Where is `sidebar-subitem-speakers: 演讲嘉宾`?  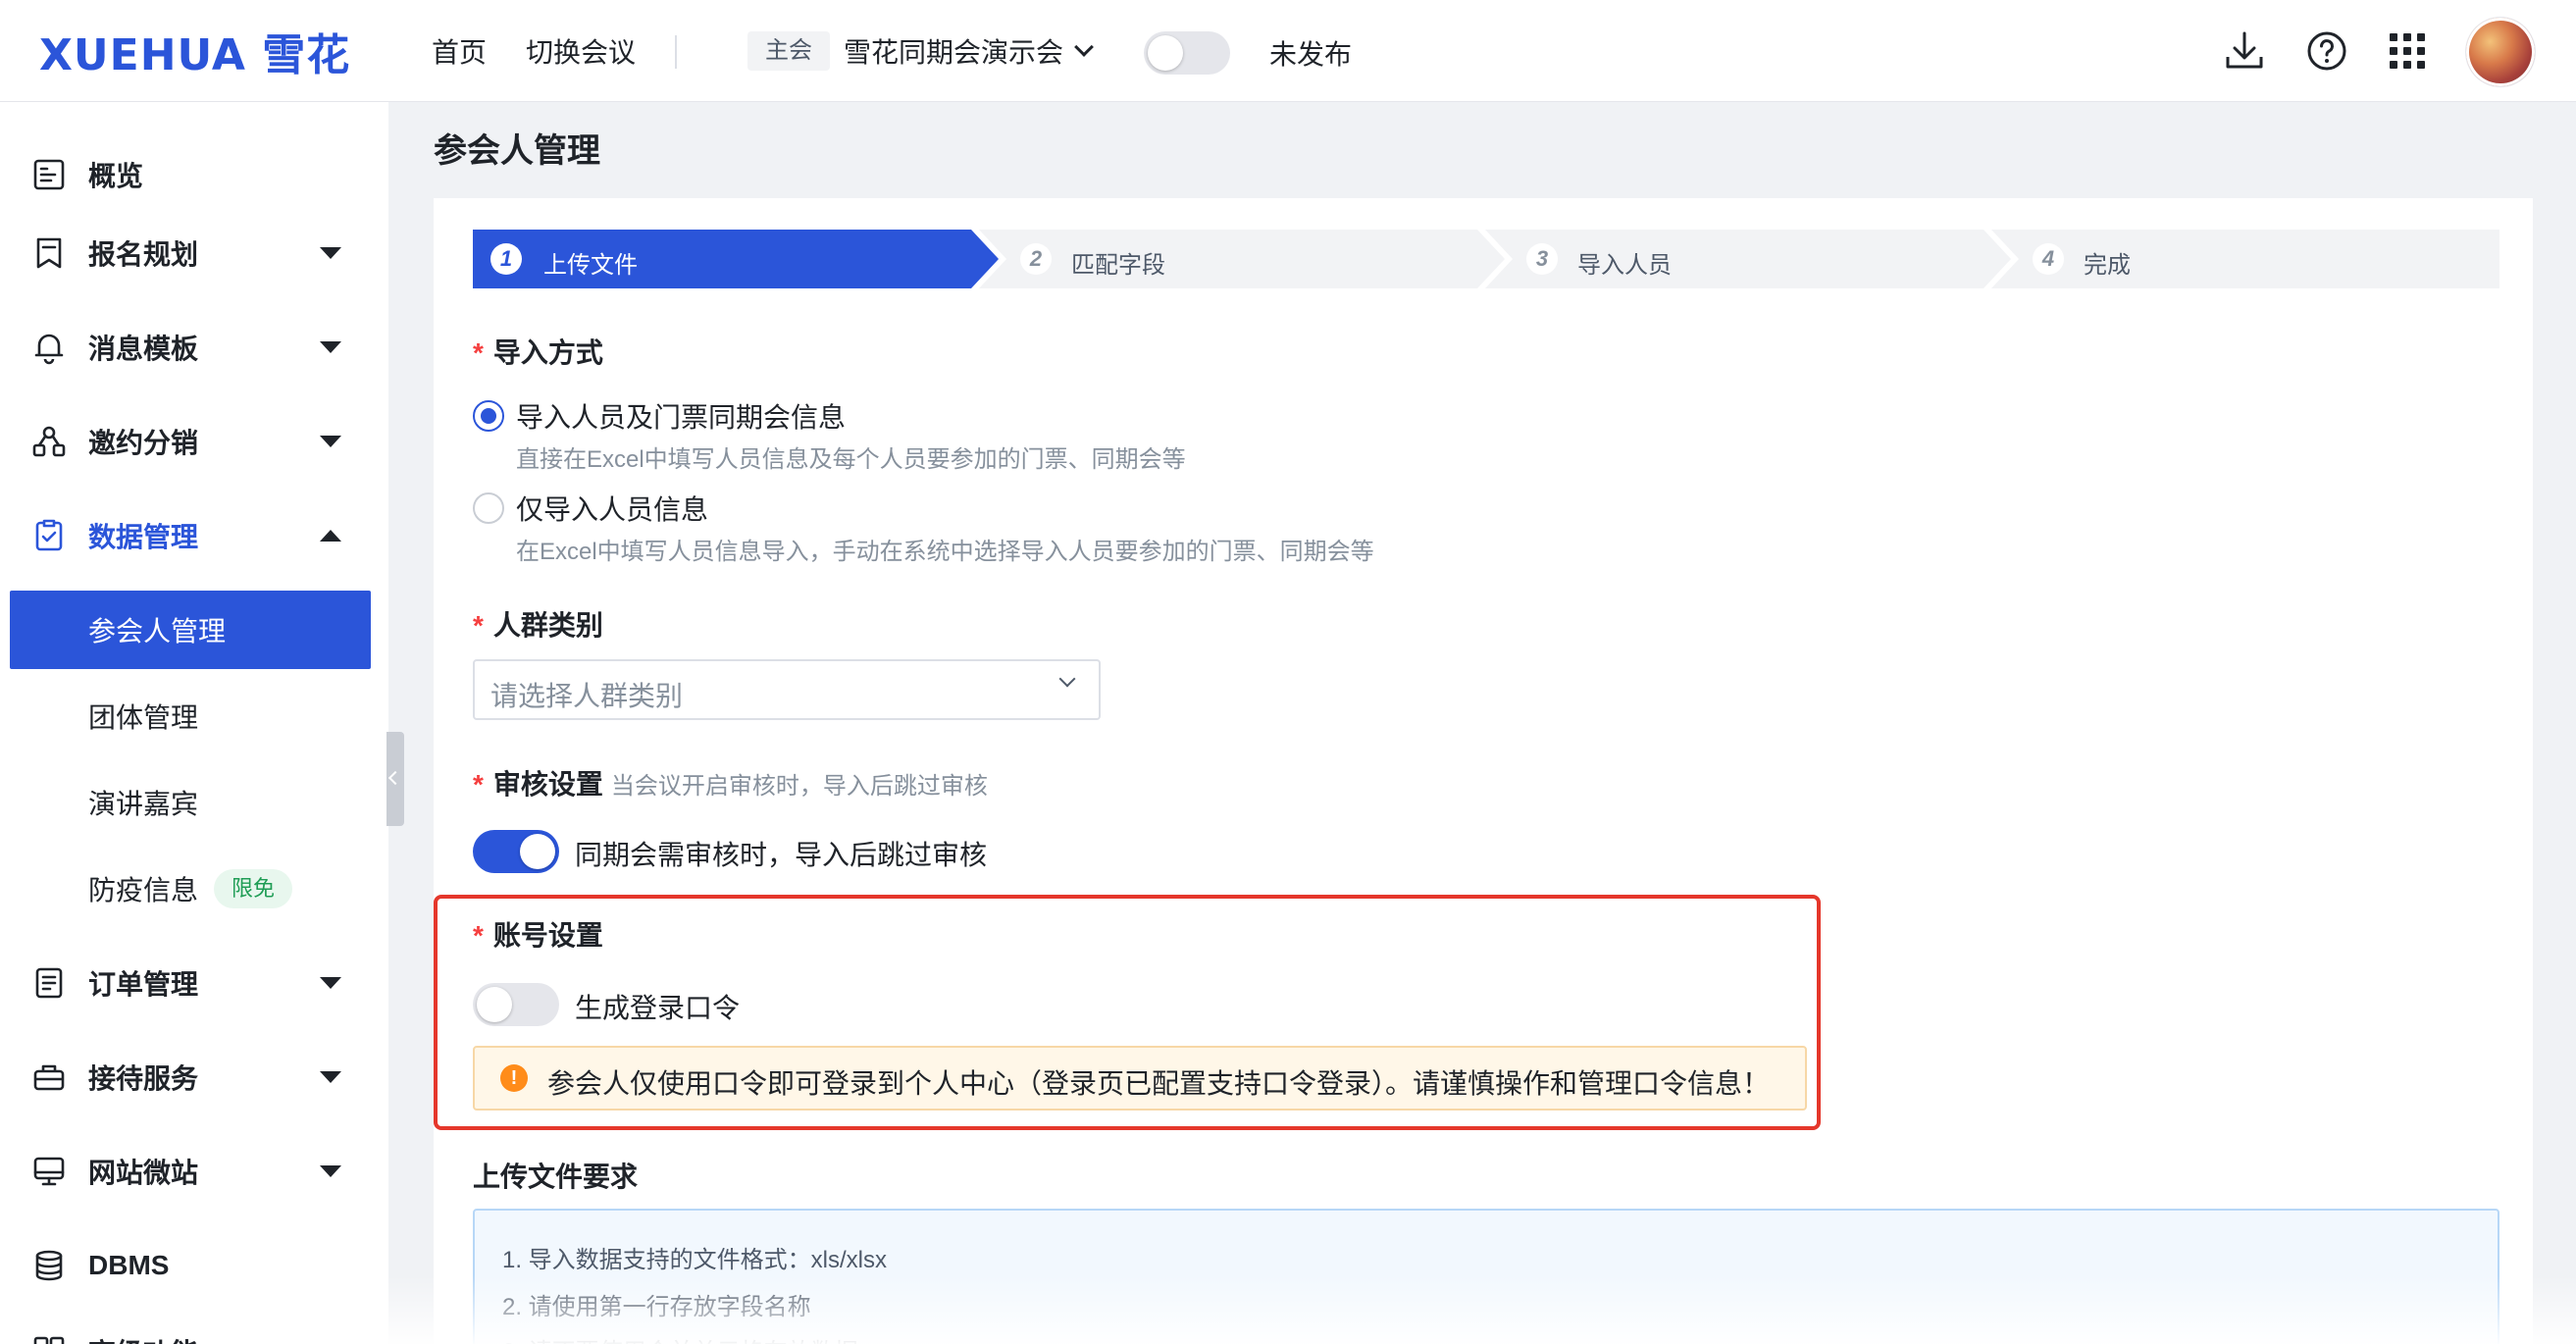 sidebar-subitem-speakers: 演讲嘉宾 is located at coordinates (190, 802).